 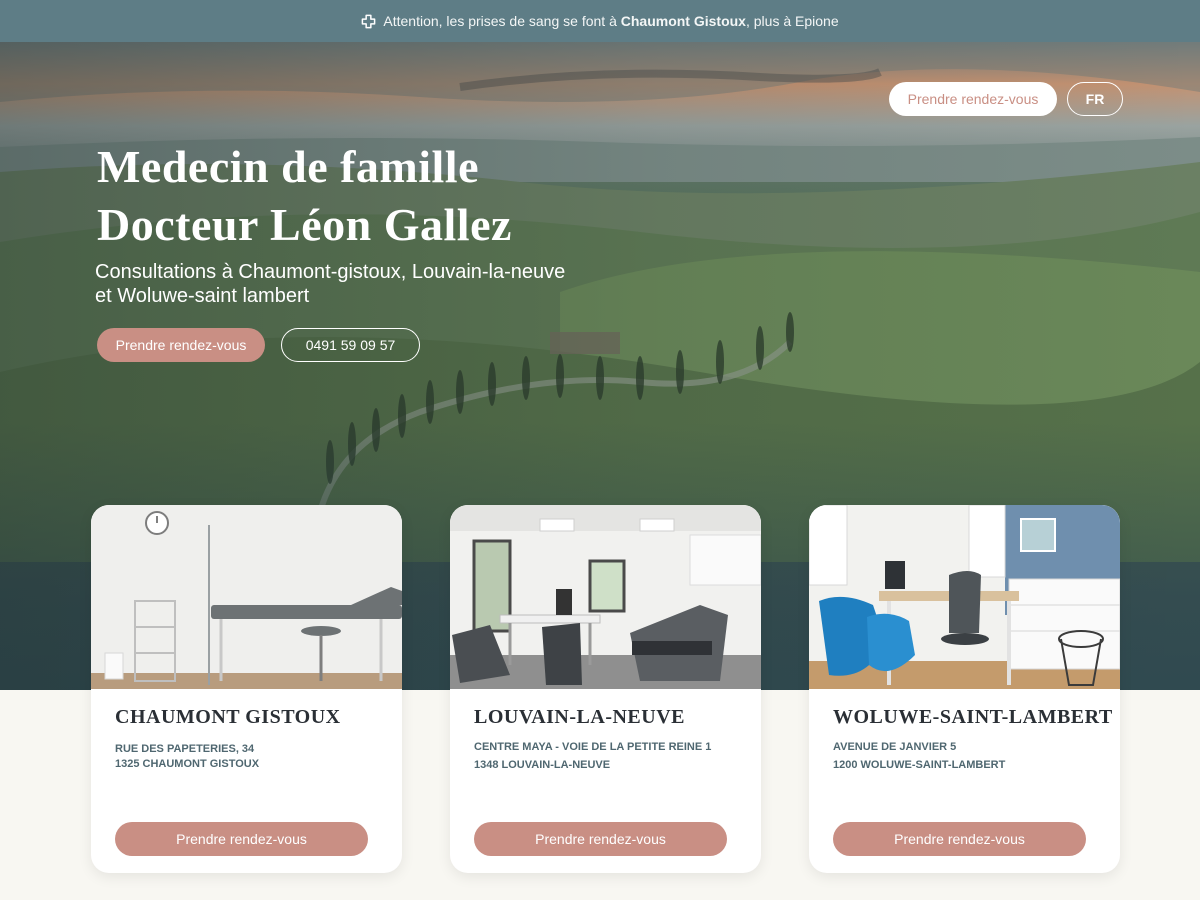 What do you see at coordinates (304, 224) in the screenshot?
I see `title-line-2: Docteur Léon Gallez` at bounding box center [304, 224].